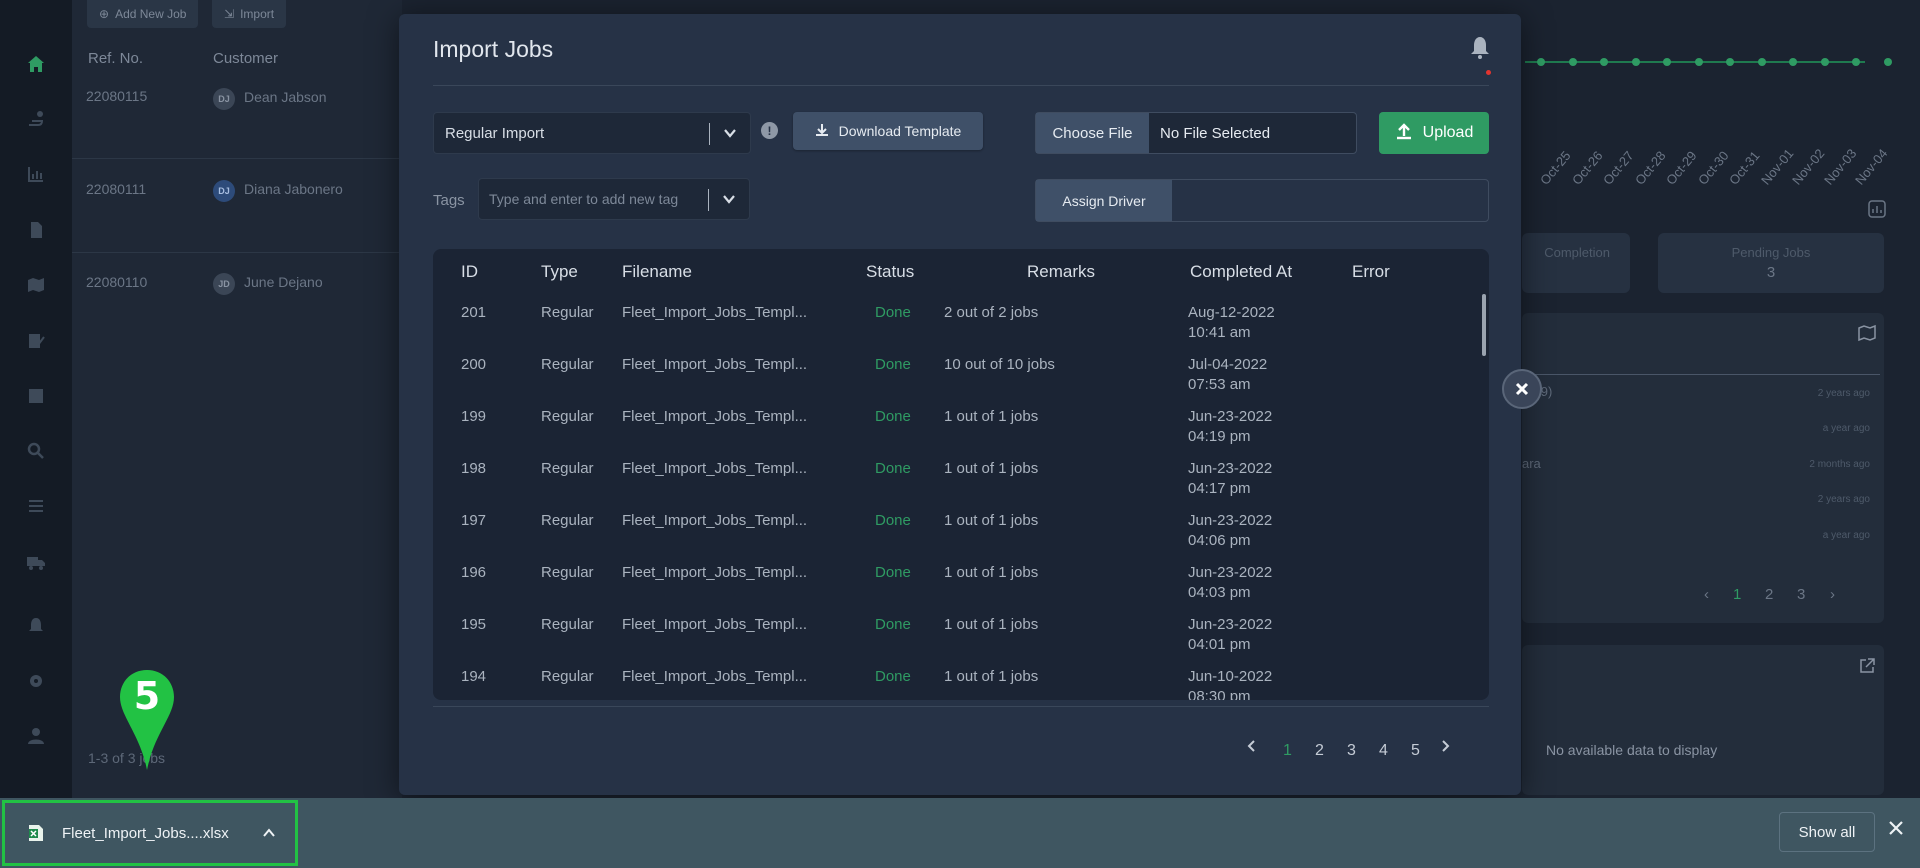 The width and height of the screenshot is (1920, 868). What do you see at coordinates (143, 14) in the screenshot?
I see `add-job-button: ⊕ Add New Job` at bounding box center [143, 14].